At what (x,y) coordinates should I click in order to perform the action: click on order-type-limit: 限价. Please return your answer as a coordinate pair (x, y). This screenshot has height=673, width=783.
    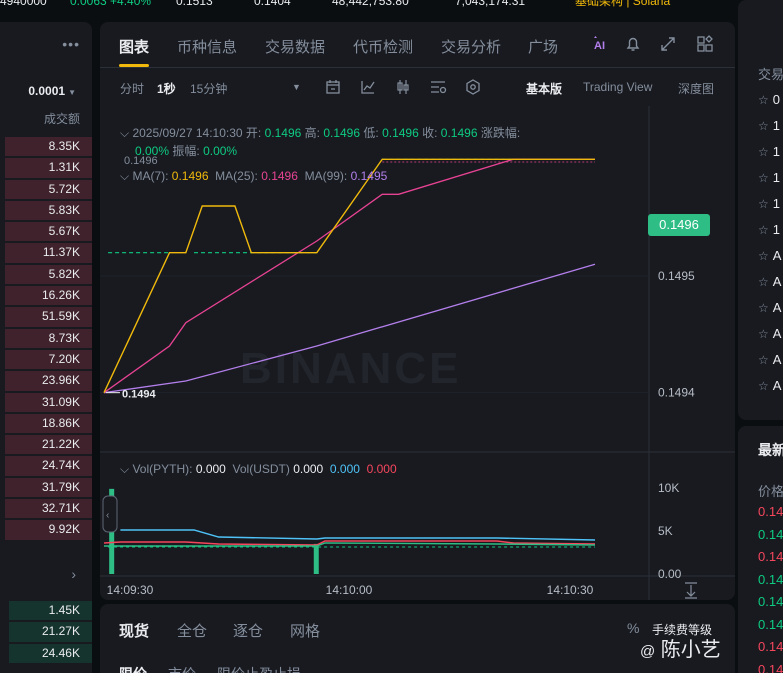
    Looking at the image, I should click on (133, 668).